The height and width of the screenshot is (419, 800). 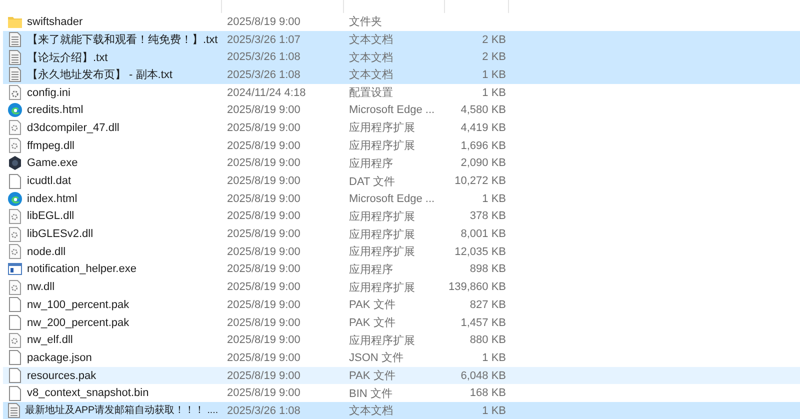 What do you see at coordinates (15, 163) in the screenshot?
I see `app-icon` at bounding box center [15, 163].